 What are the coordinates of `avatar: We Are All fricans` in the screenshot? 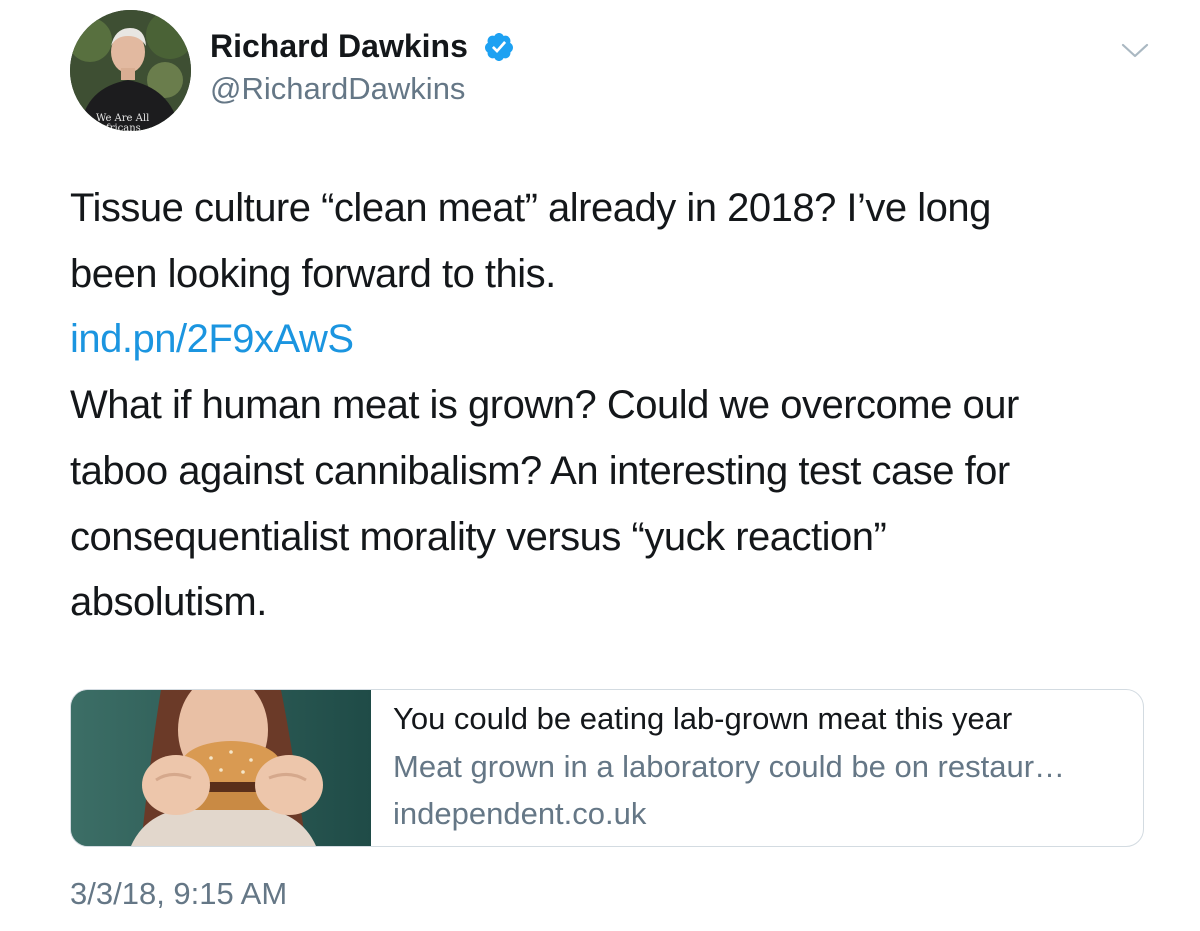 It's located at (130, 70).